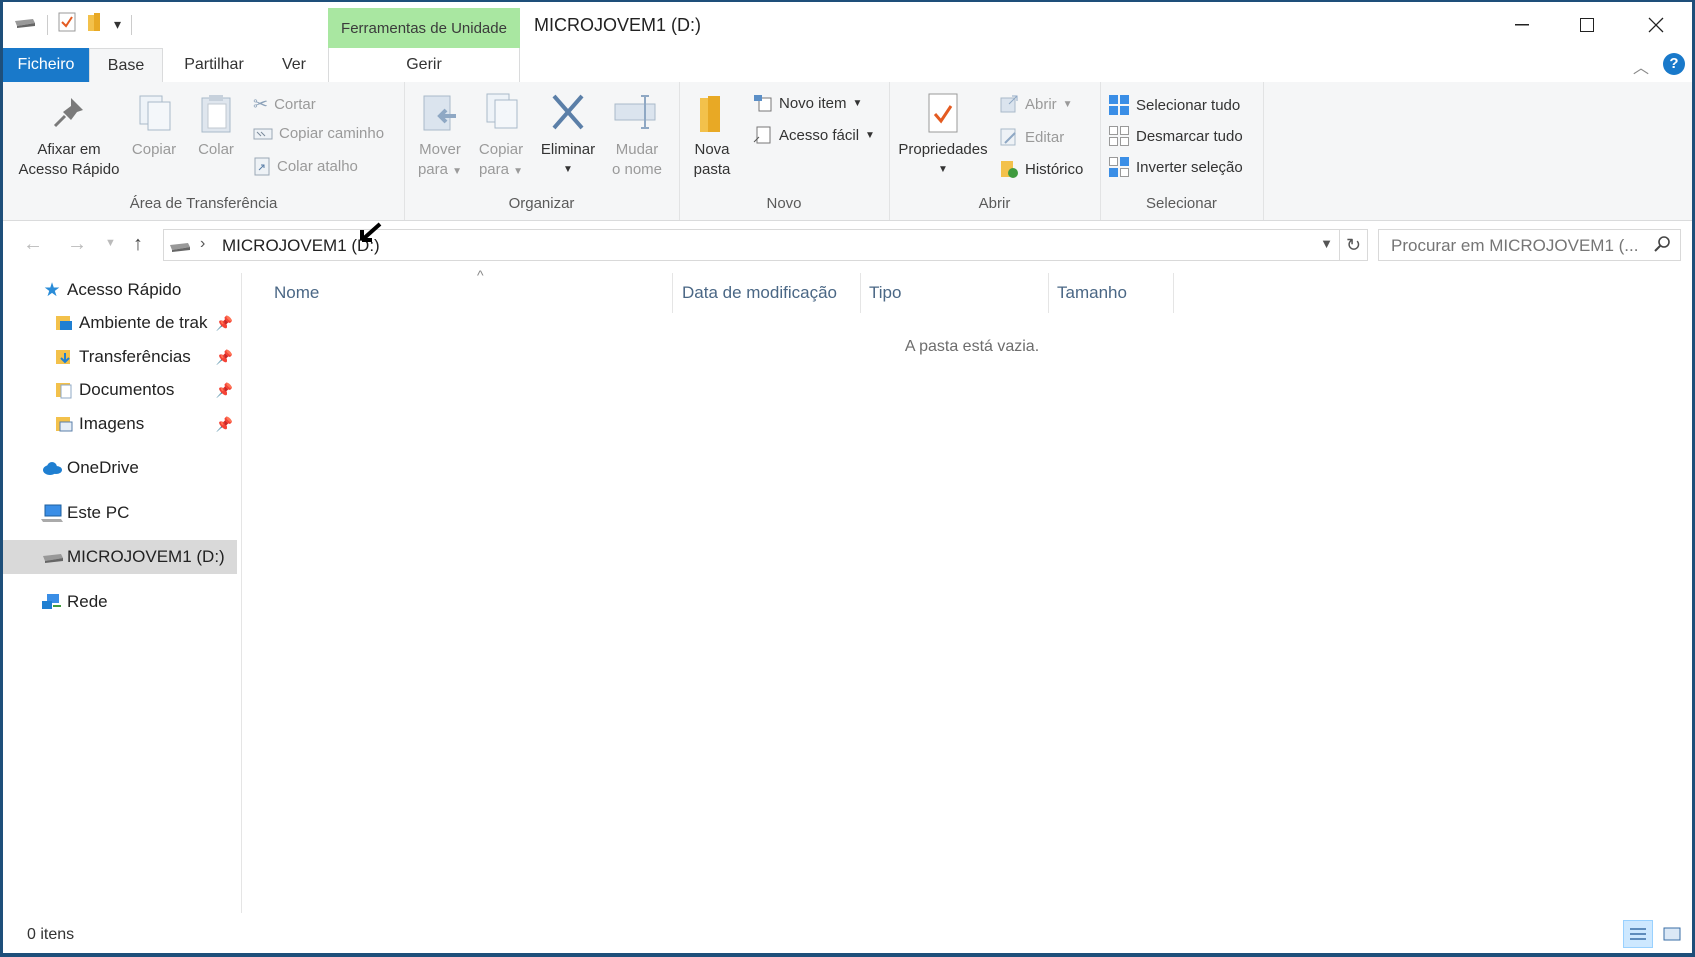 The height and width of the screenshot is (957, 1695). Describe the element at coordinates (1663, 246) in the screenshot. I see `search-icon` at that location.